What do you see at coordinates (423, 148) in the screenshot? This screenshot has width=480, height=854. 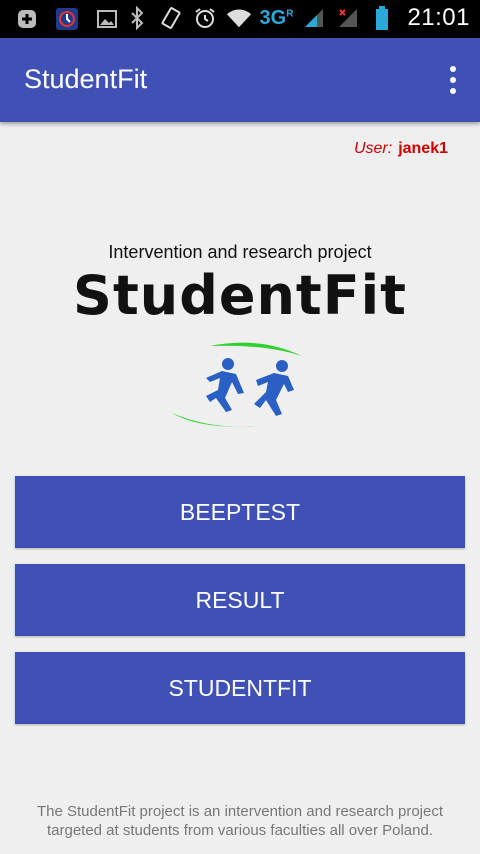 I see `user-name: janek1` at bounding box center [423, 148].